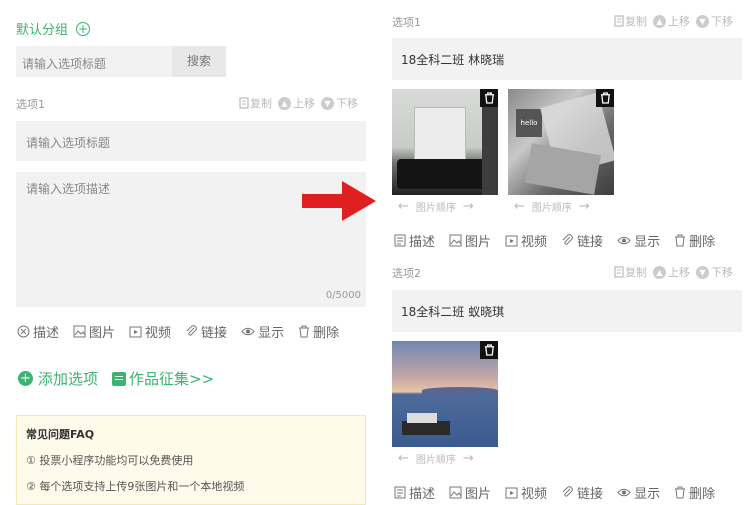 This screenshot has width=750, height=505. What do you see at coordinates (58, 378) in the screenshot?
I see `add-option-button: + 添加选项` at bounding box center [58, 378].